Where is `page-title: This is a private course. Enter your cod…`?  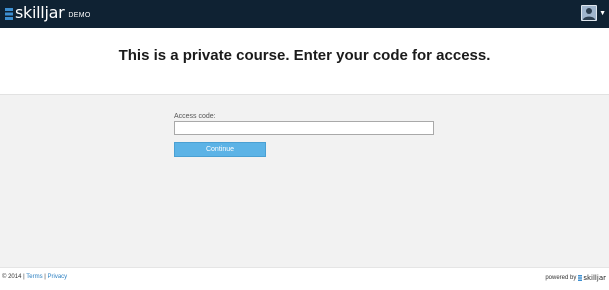 page-title: This is a private course. Enter your cod… is located at coordinates (304, 55).